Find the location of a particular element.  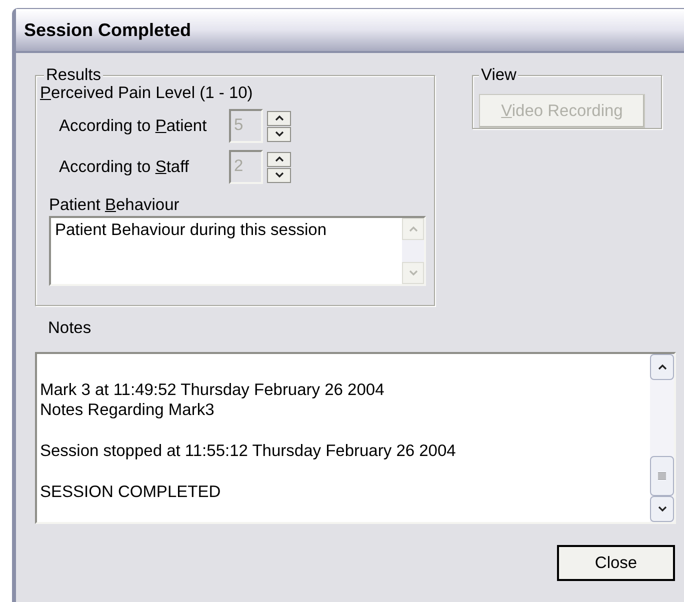

spinner-label: According to Patient is located at coordinates (133, 126).